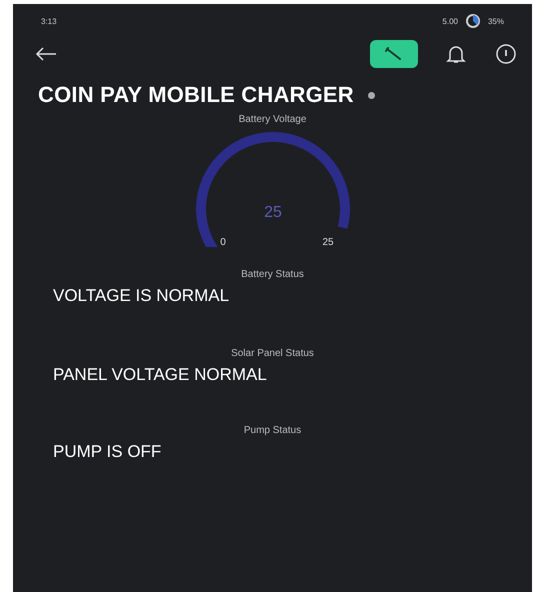  Describe the element at coordinates (272, 274) in the screenshot. I see `status-label: Battery Status` at that location.